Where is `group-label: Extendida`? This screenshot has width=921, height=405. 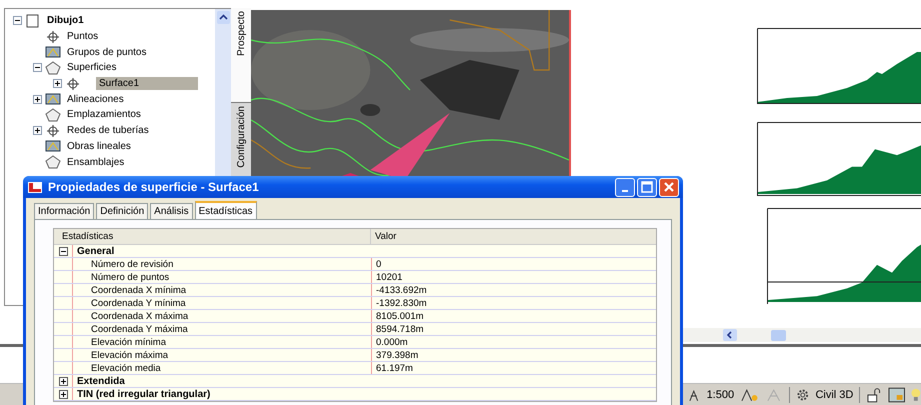
group-label: Extendida is located at coordinates (99, 381).